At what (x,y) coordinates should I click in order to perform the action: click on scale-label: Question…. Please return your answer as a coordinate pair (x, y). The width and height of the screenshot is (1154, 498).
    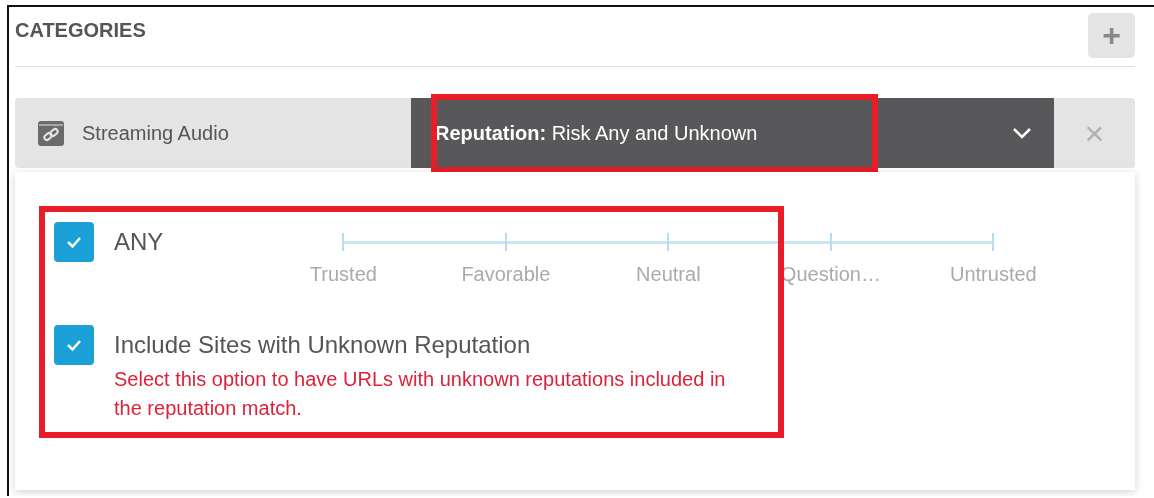
    Looking at the image, I should click on (830, 274).